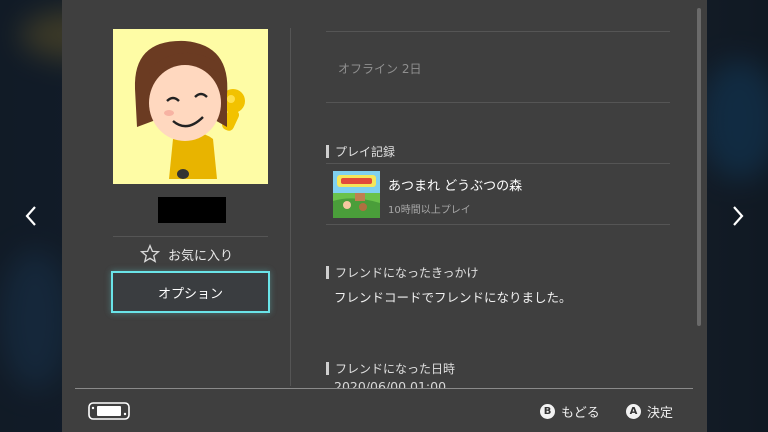 Image resolution: width=768 pixels, height=432 pixels. I want to click on scrollbar, so click(699, 194).